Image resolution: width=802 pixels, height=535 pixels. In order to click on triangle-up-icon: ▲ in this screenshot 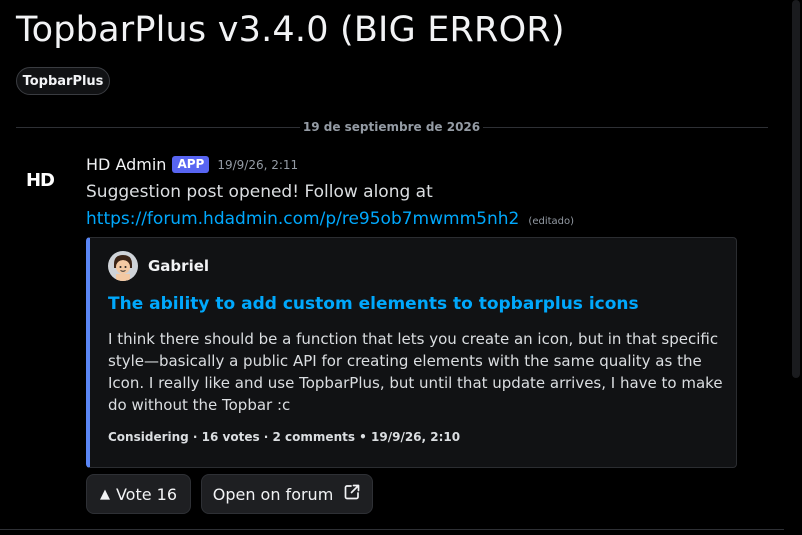, I will do `click(104, 494)`.